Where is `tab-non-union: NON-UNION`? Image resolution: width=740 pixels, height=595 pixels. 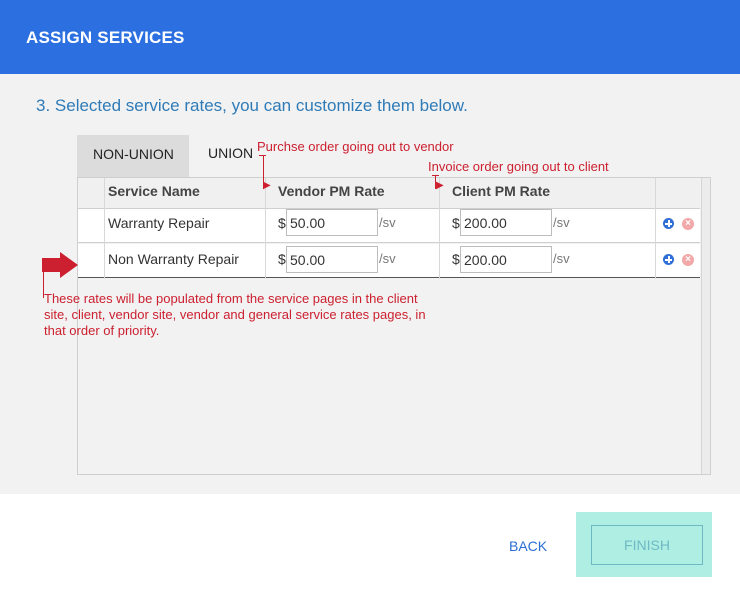 tab-non-union: NON-UNION is located at coordinates (133, 156).